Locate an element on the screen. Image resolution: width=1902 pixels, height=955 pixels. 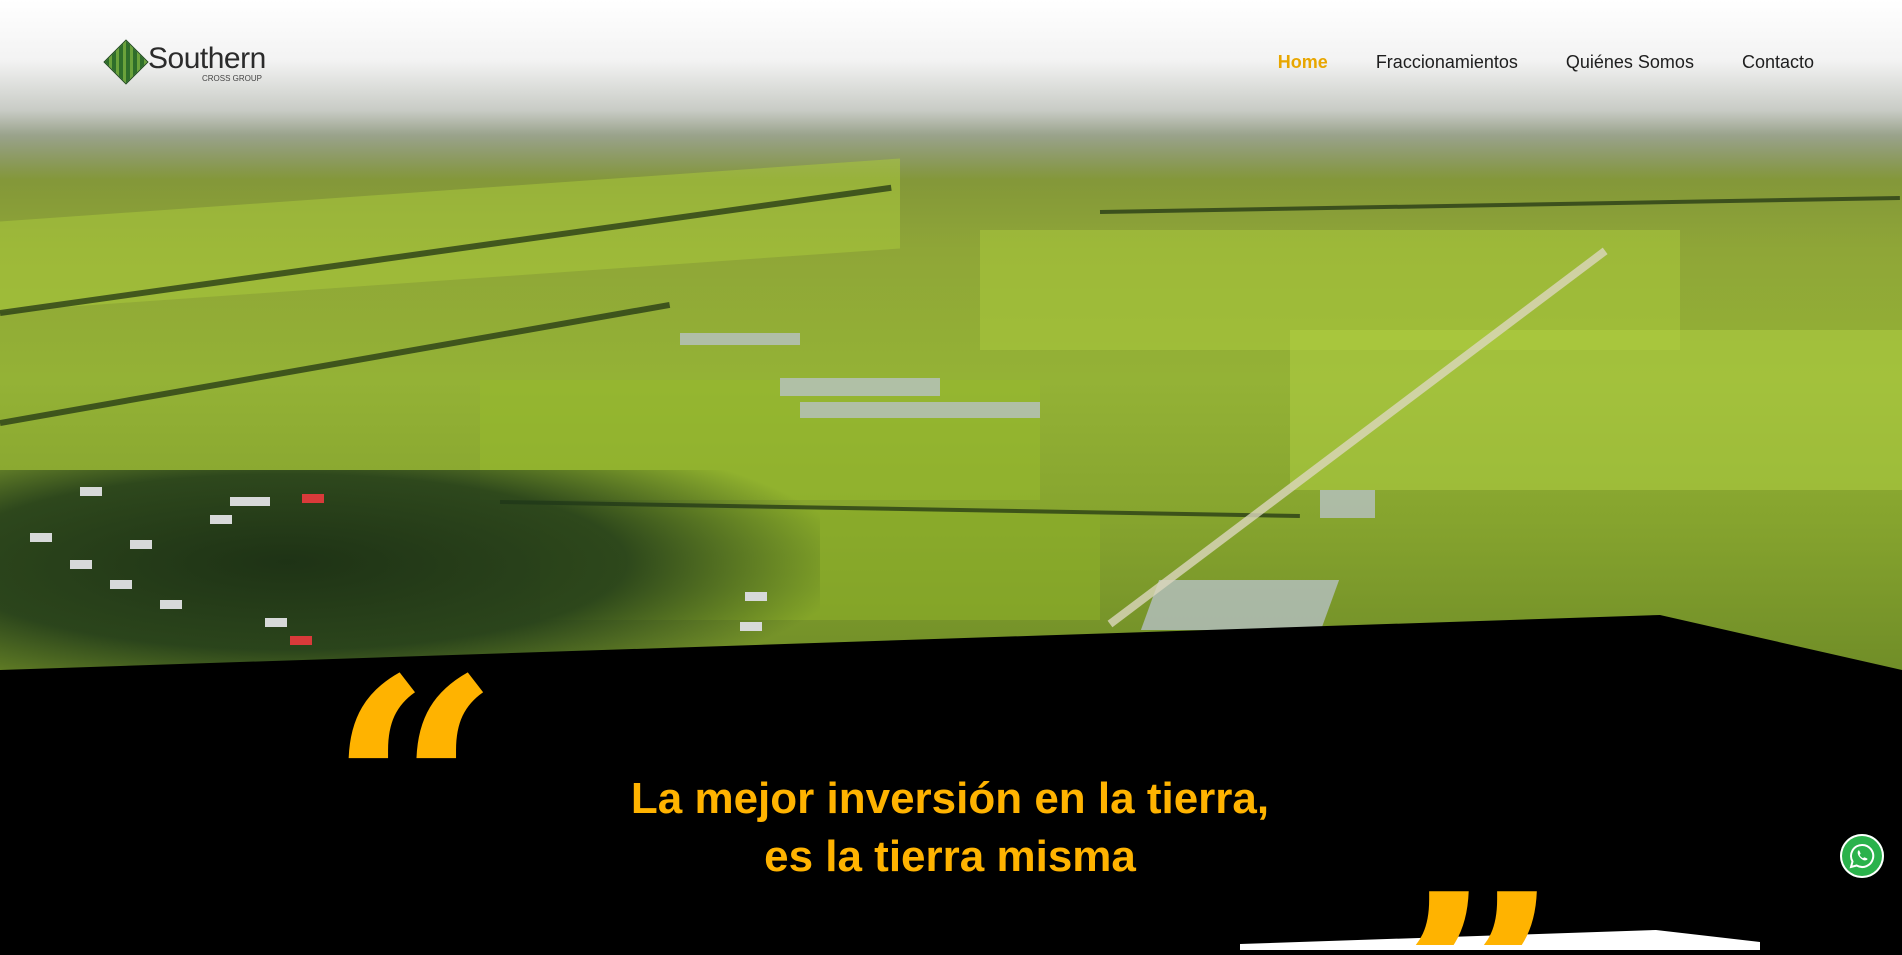
logo-mark-icon is located at coordinates (126, 62).